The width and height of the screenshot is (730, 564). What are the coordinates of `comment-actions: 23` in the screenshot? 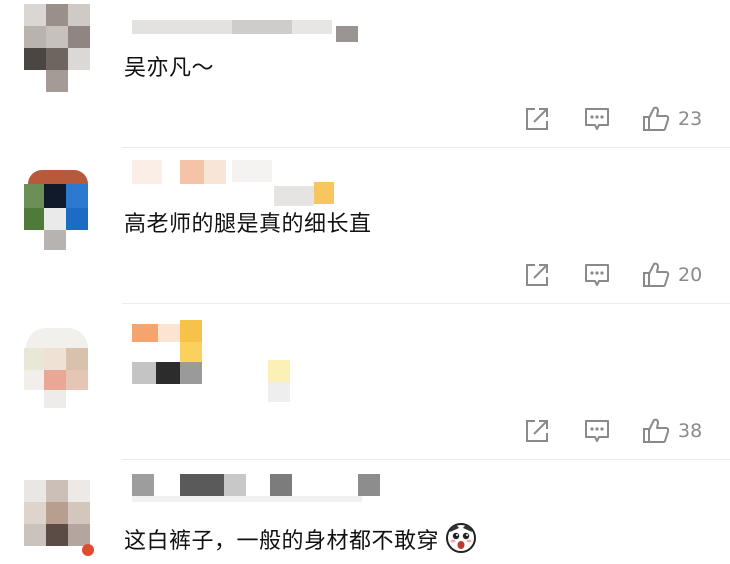 It's located at (625, 119).